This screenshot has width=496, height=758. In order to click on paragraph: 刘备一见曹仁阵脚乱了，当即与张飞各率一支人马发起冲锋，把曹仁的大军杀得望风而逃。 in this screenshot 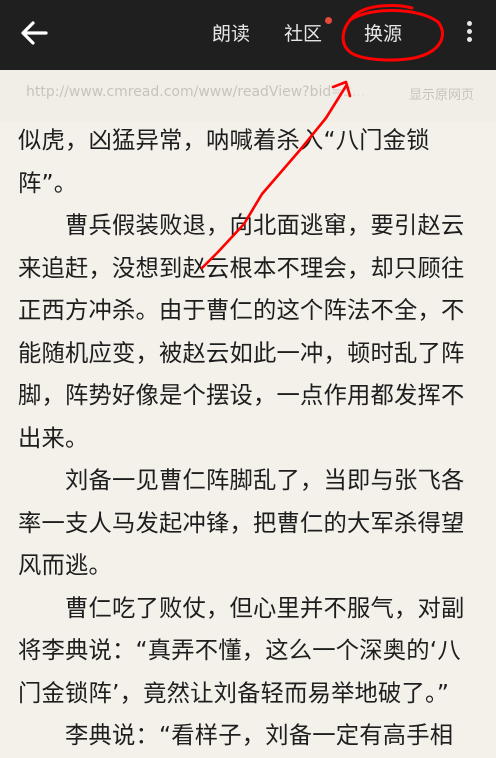, I will do `click(241, 523)`.